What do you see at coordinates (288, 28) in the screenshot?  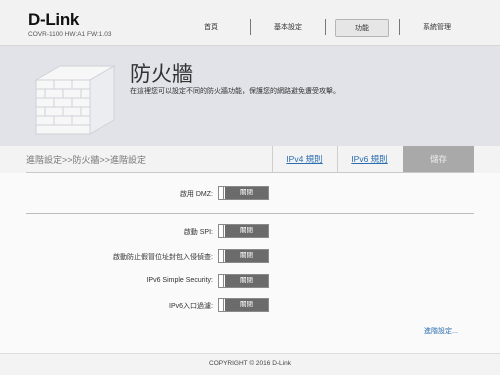 I see `nav-settings: 基本設定` at bounding box center [288, 28].